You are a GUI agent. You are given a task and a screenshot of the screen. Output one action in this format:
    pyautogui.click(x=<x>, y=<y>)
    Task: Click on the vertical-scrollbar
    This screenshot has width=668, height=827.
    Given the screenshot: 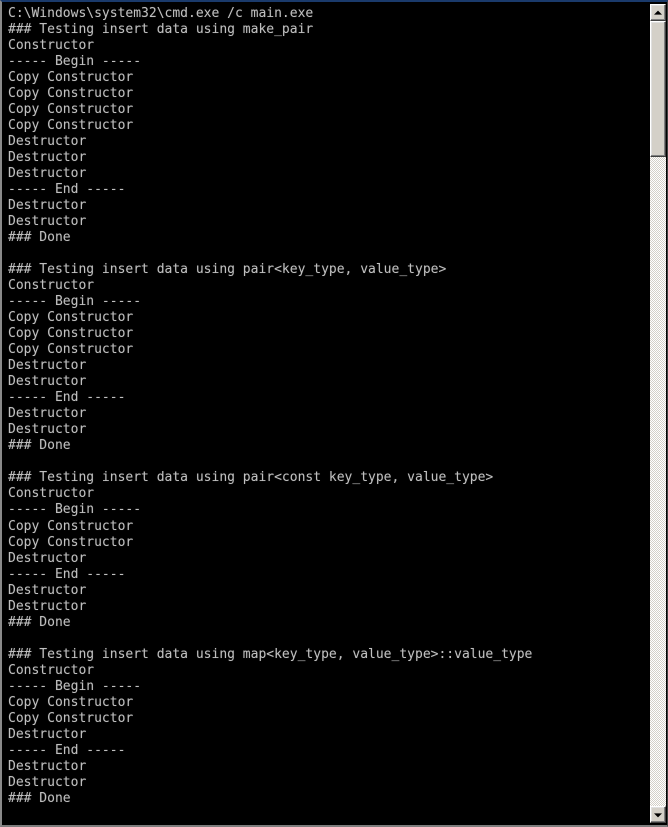 What is the action you would take?
    pyautogui.click(x=658, y=413)
    